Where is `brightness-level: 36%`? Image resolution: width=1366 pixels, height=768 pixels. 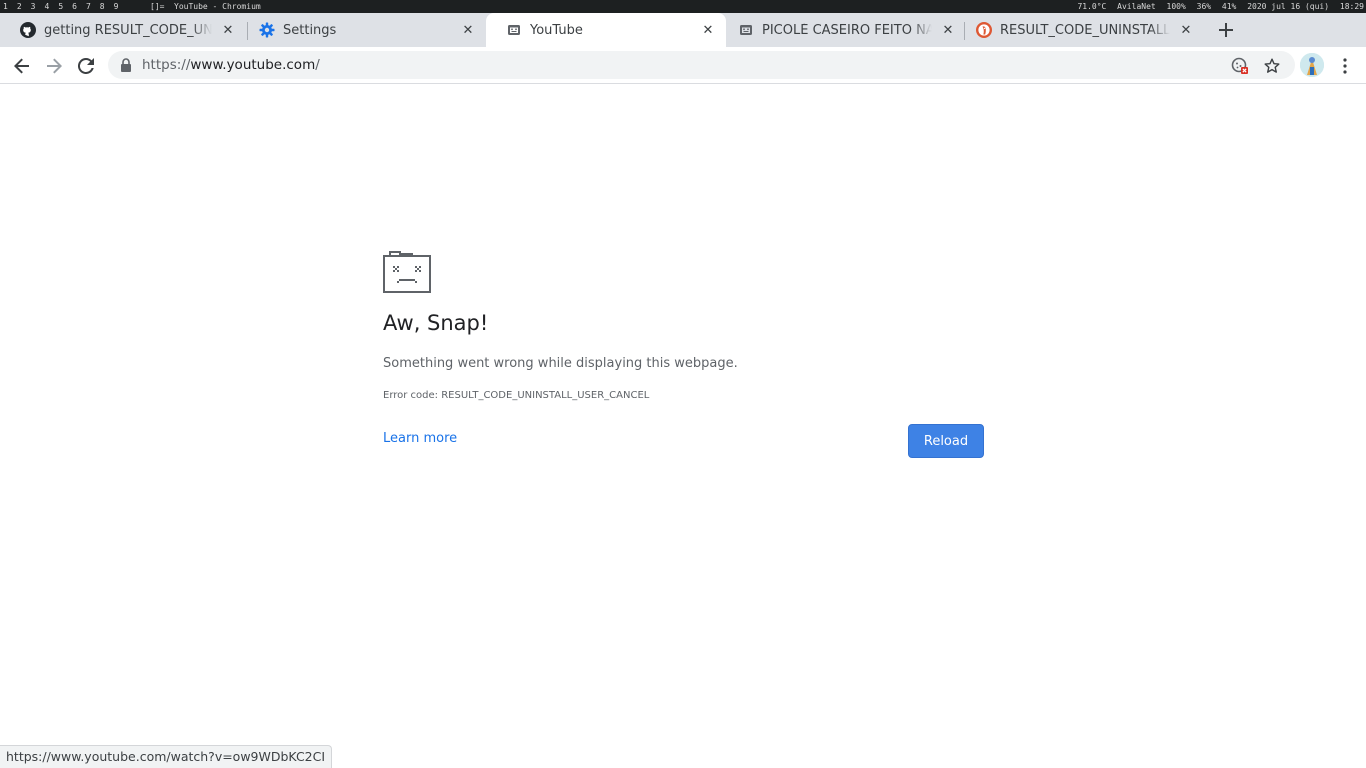
brightness-level: 36% is located at coordinates (1204, 6).